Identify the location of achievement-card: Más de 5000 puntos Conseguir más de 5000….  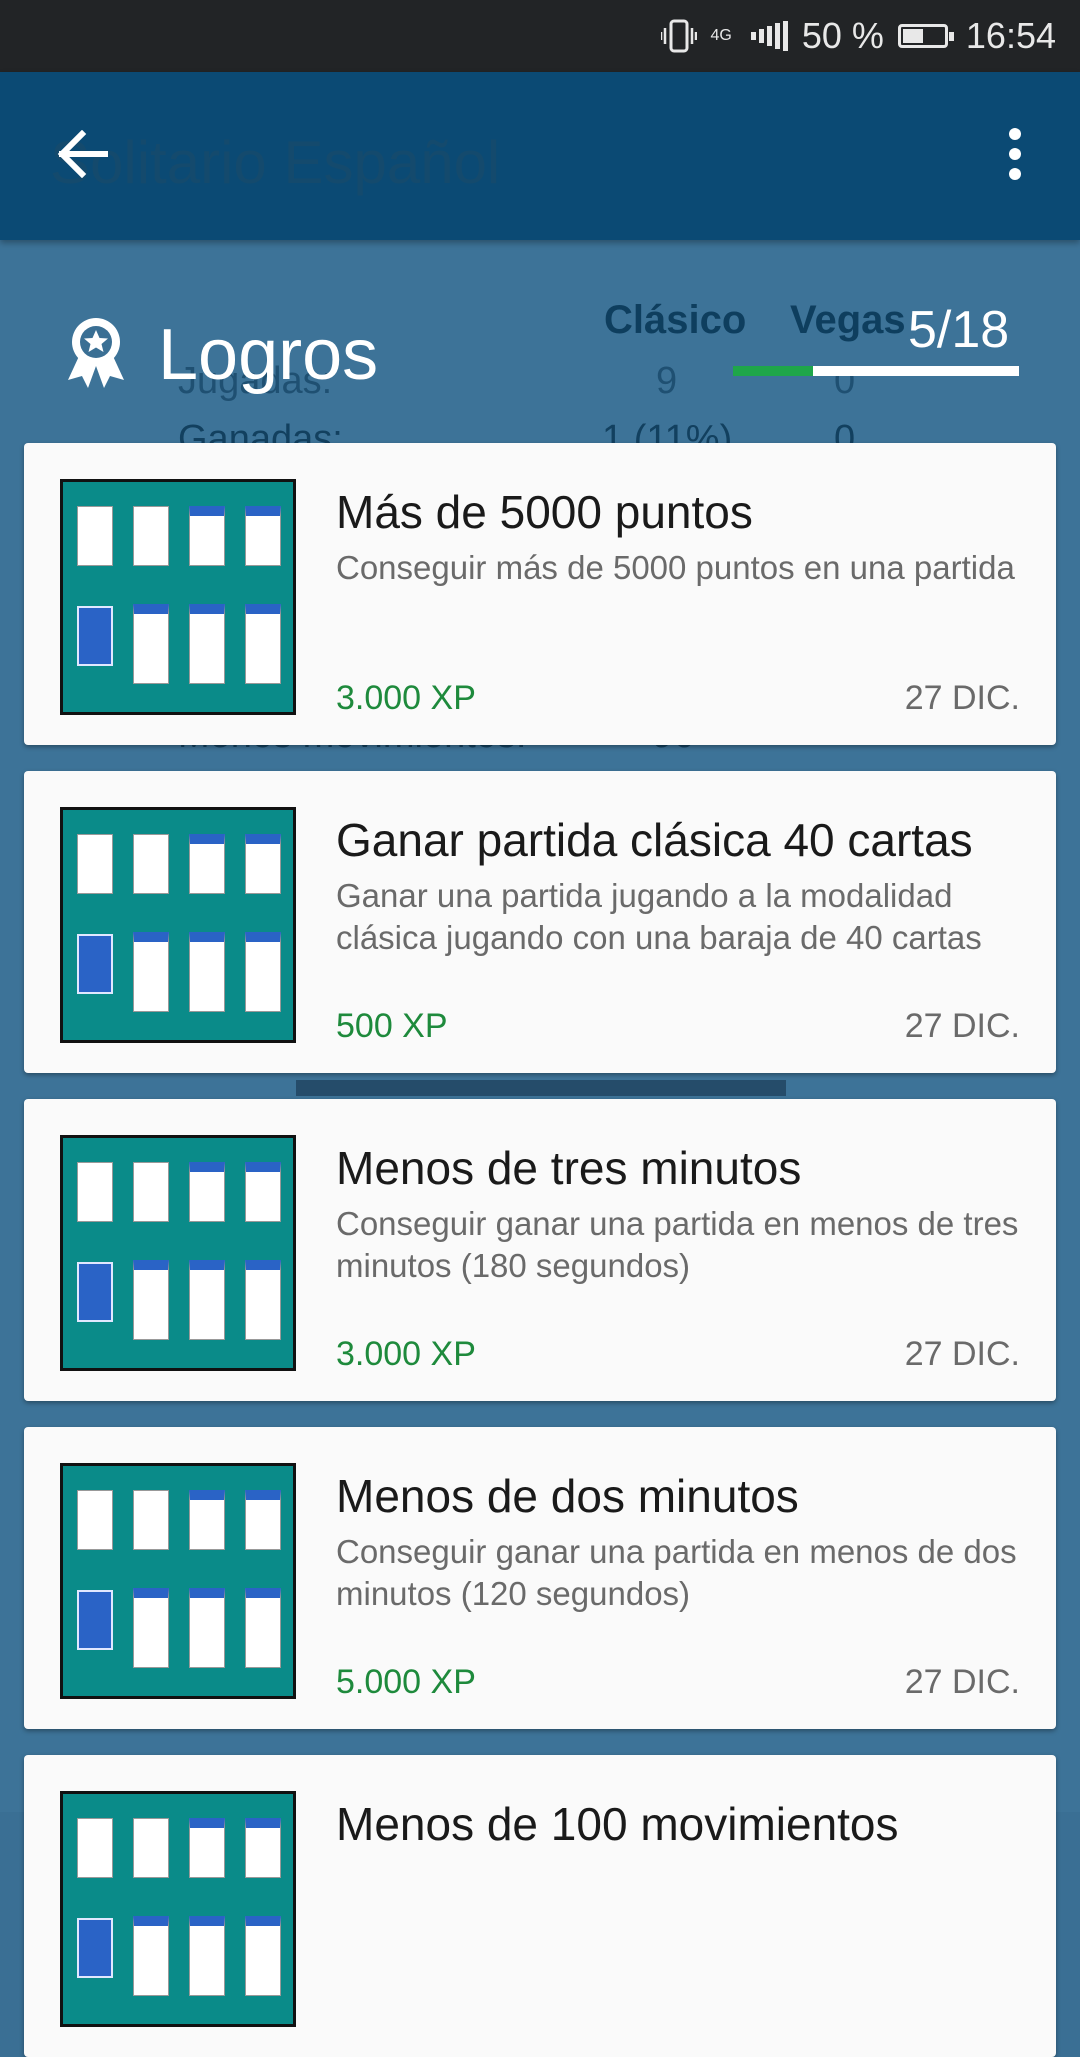
(540, 594).